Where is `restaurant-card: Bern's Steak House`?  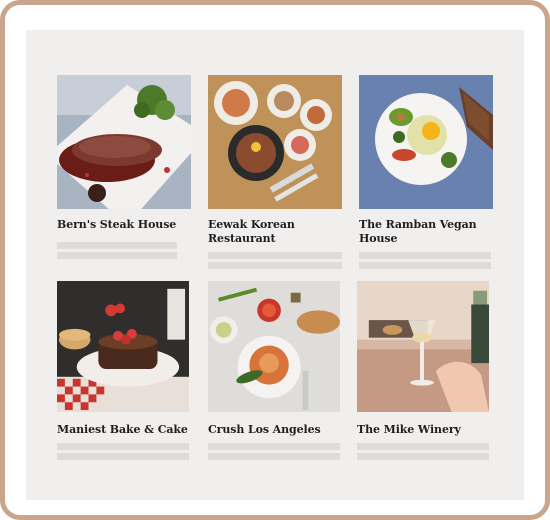 restaurant-card: Bern's Steak House is located at coordinates (126, 167).